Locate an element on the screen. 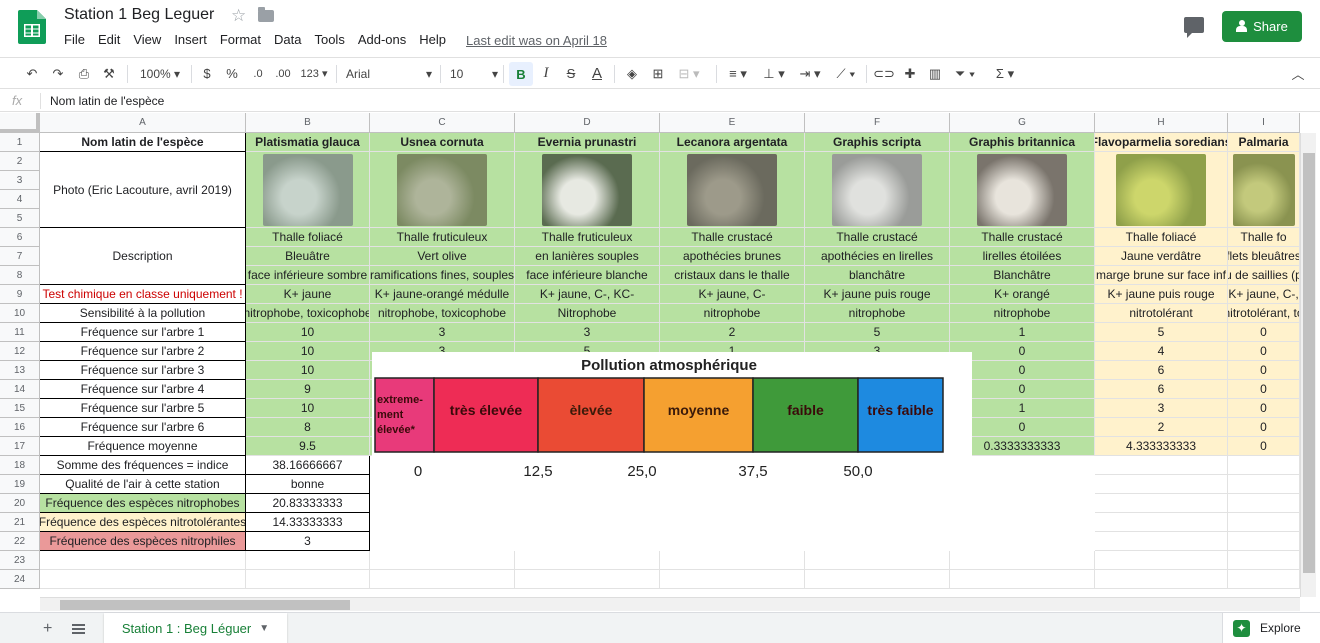 The width and height of the screenshot is (1320, 643). chem-test-label-cell: Test chimique en classe uniquement ! is located at coordinates (143, 294).